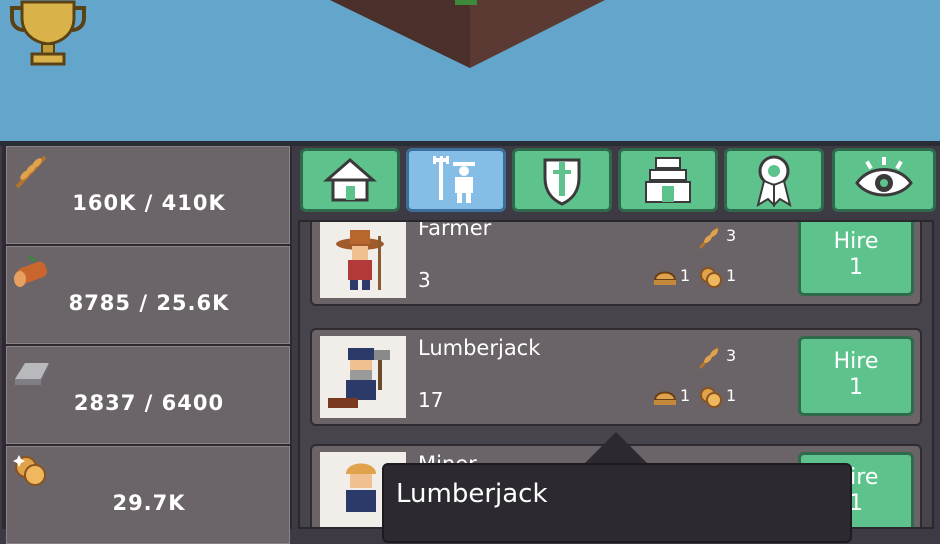  I want to click on iron-ingot-icon, so click(32, 374).